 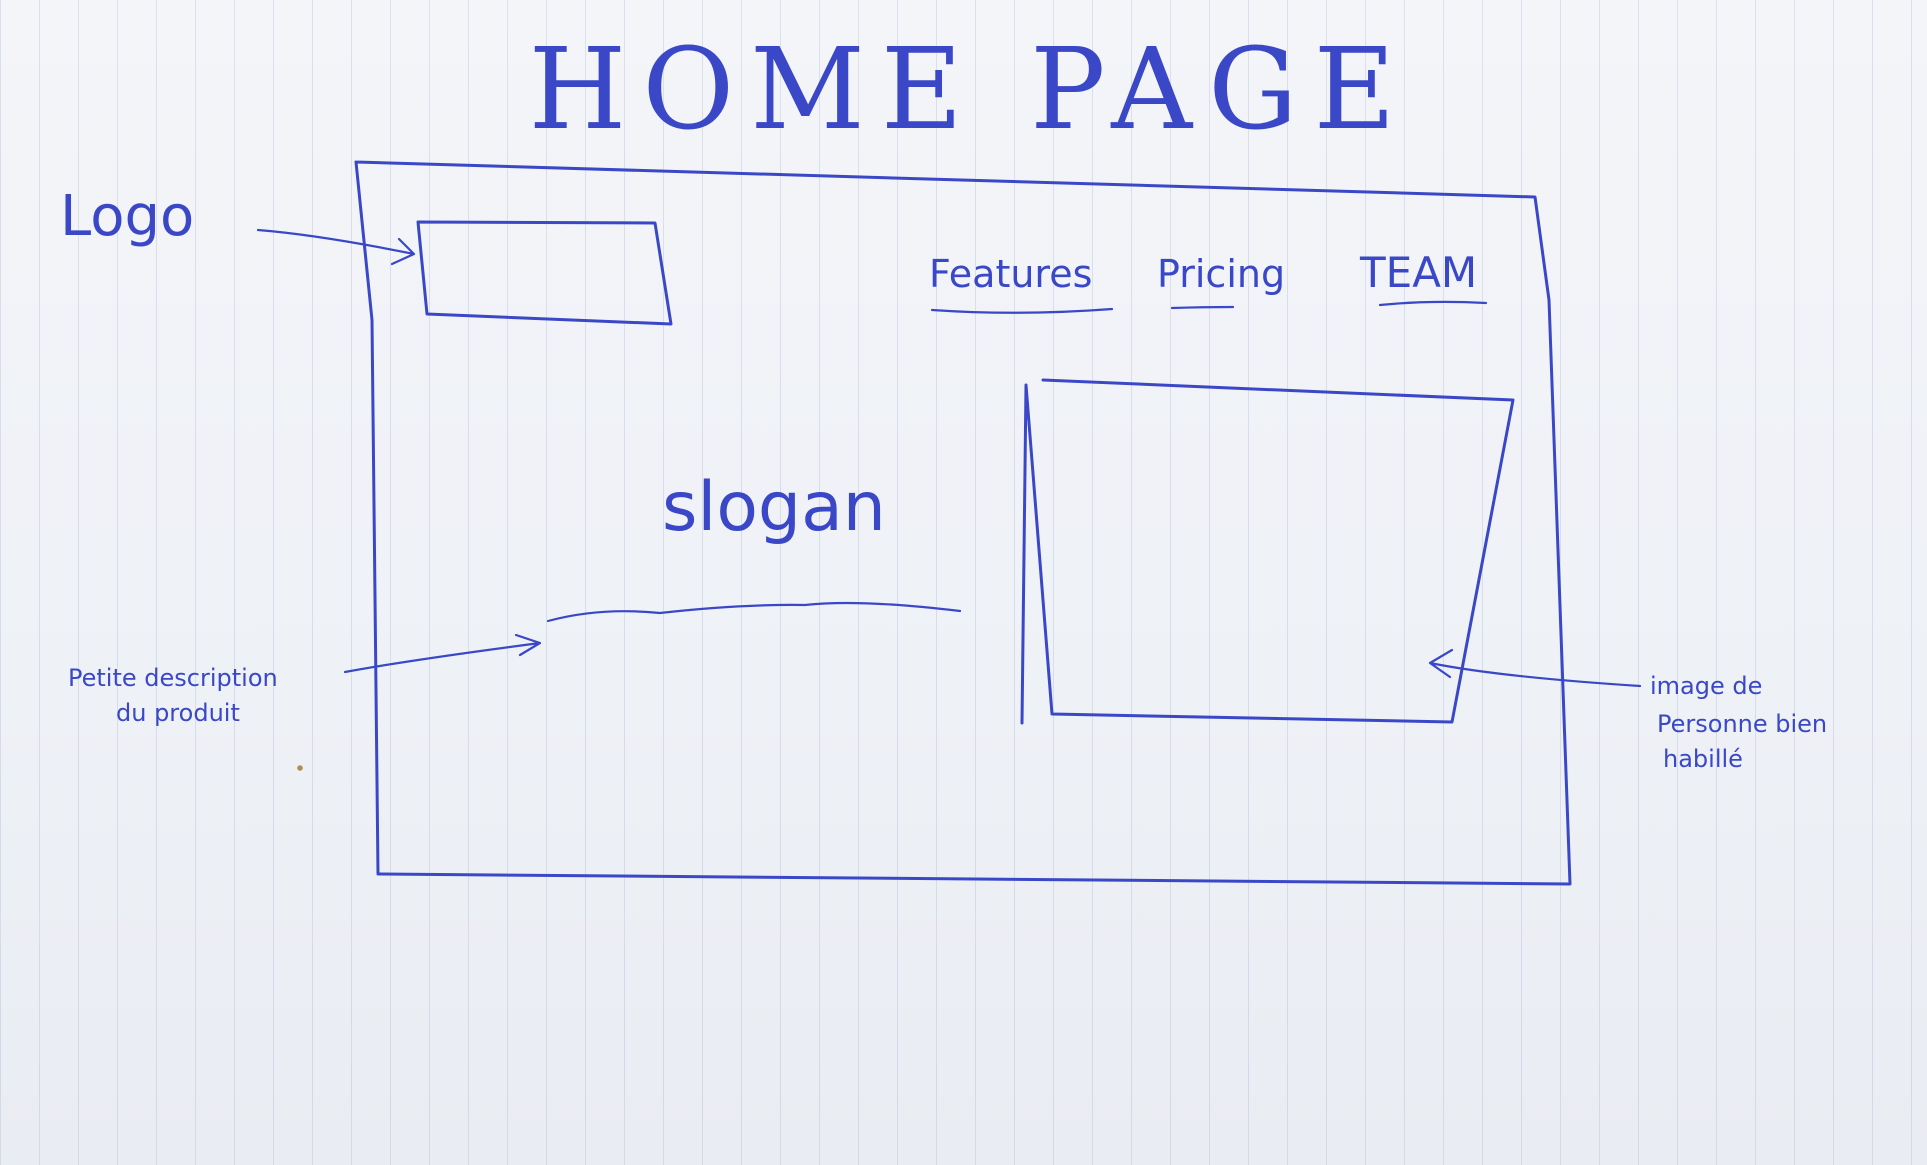 I want to click on logo-annotation-arrow, so click(x=336, y=247).